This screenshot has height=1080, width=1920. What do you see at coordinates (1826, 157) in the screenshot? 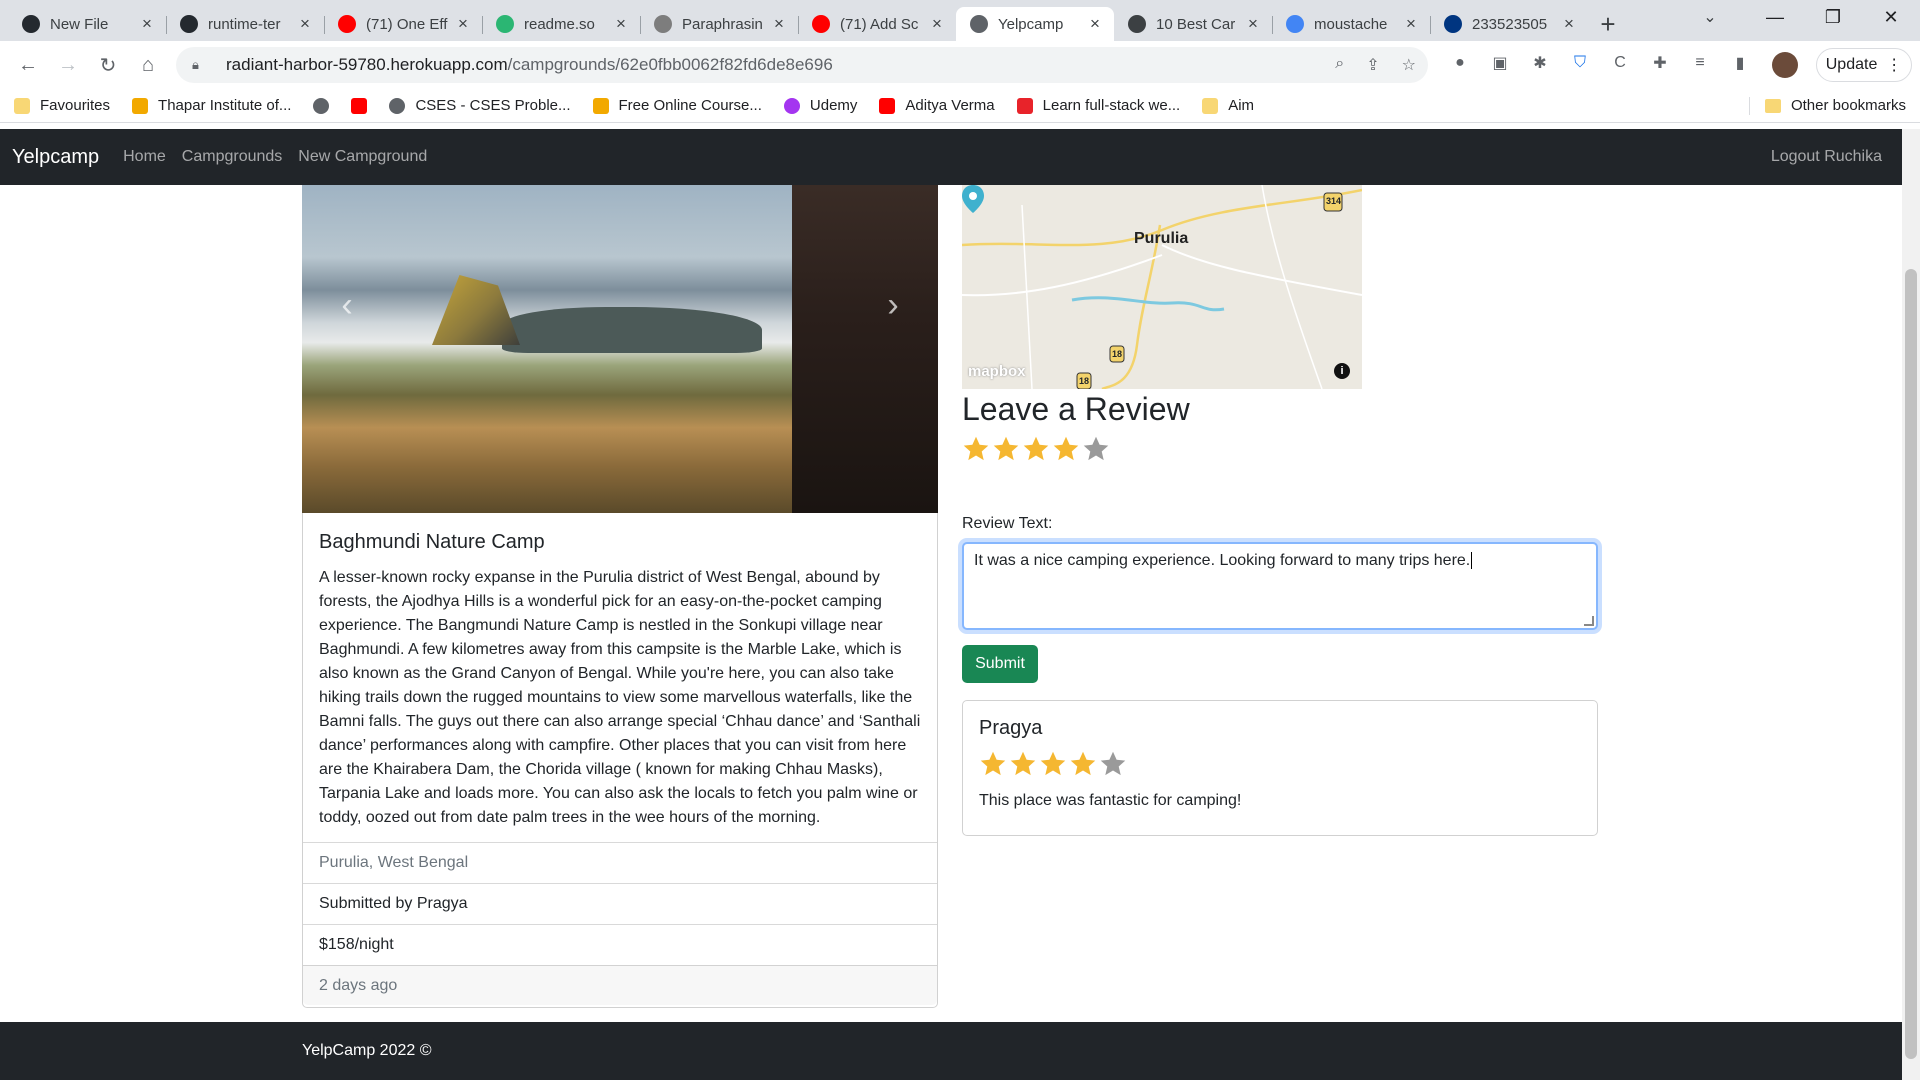
I see `logout-link: Logout Ruchika` at bounding box center [1826, 157].